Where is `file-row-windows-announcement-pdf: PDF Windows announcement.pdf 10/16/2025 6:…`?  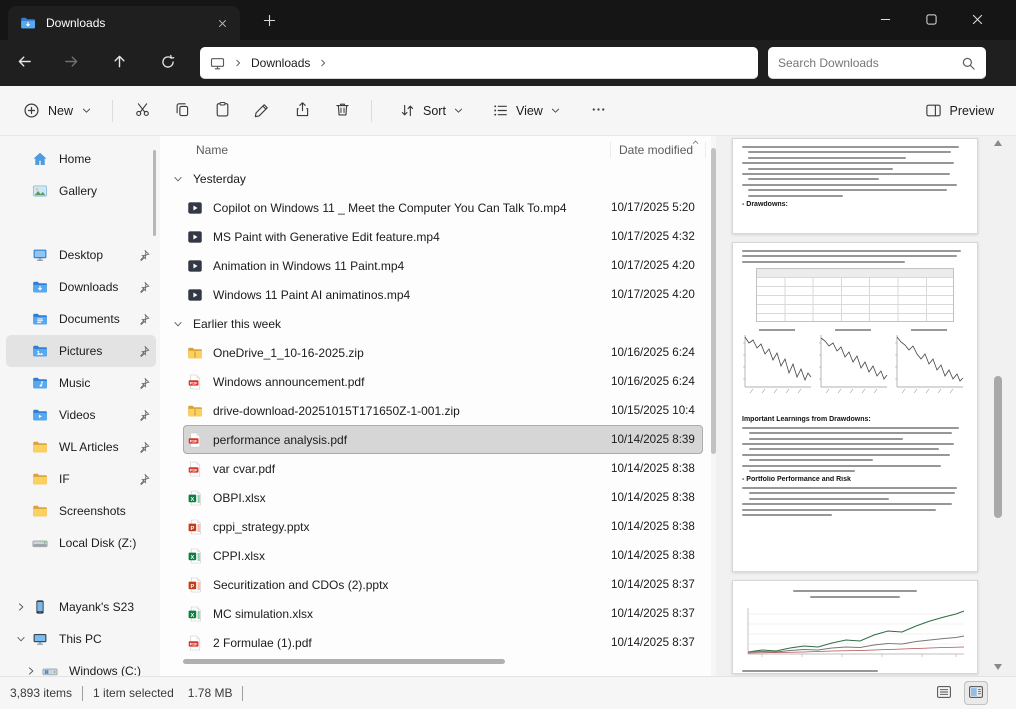
file-row-windows-announcement-pdf: PDF Windows announcement.pdf 10/16/2025 6:… is located at coordinates (443, 381).